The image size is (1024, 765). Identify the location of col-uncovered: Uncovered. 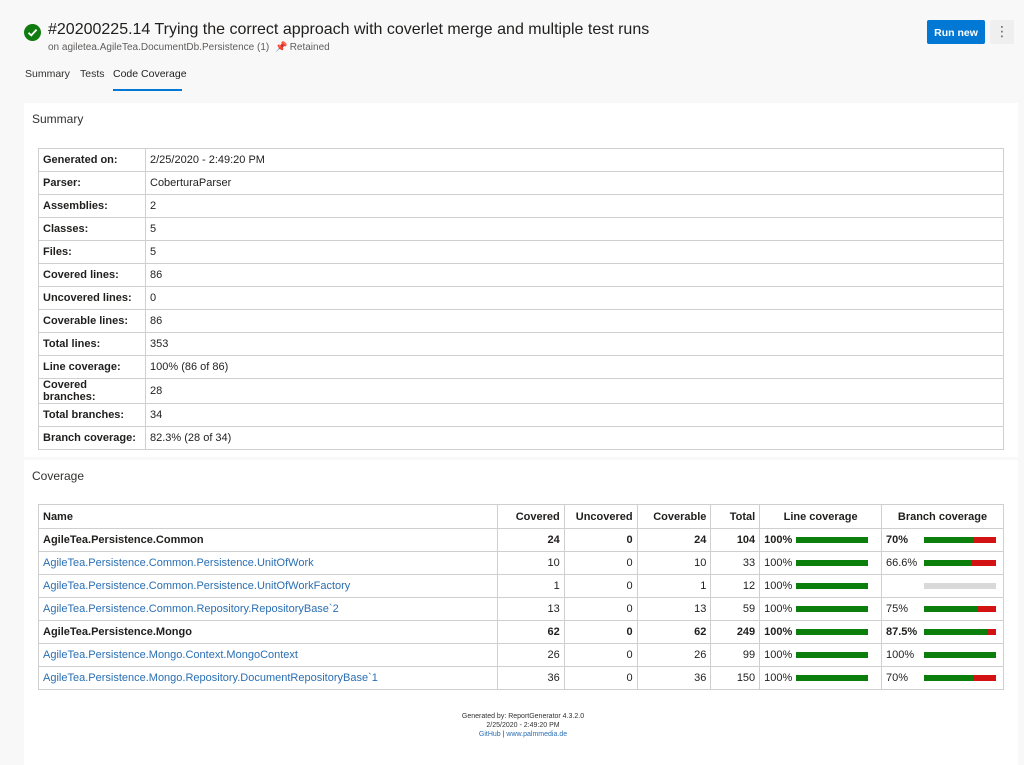
(600, 516).